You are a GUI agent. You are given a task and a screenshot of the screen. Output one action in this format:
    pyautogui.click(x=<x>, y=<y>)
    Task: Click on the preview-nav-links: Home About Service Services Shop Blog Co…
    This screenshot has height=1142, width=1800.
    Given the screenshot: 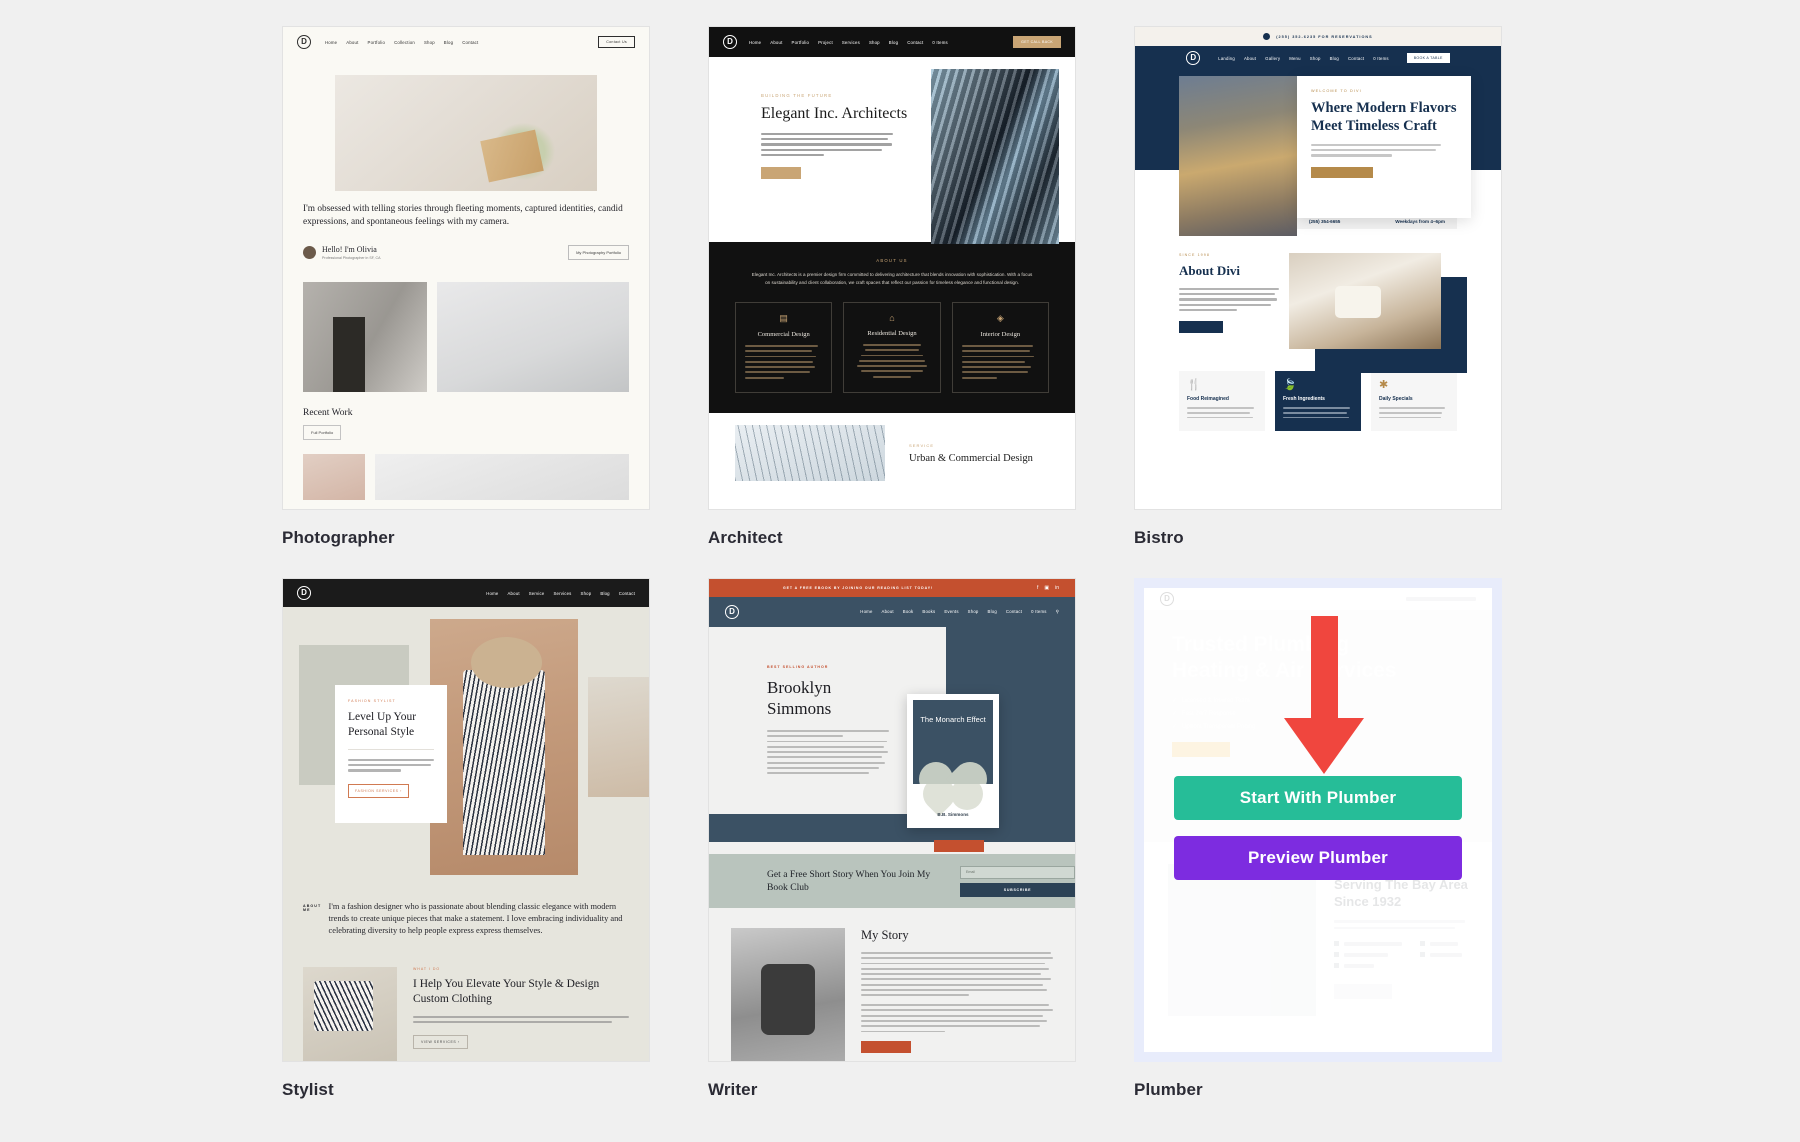 What is the action you would take?
    pyautogui.click(x=560, y=593)
    